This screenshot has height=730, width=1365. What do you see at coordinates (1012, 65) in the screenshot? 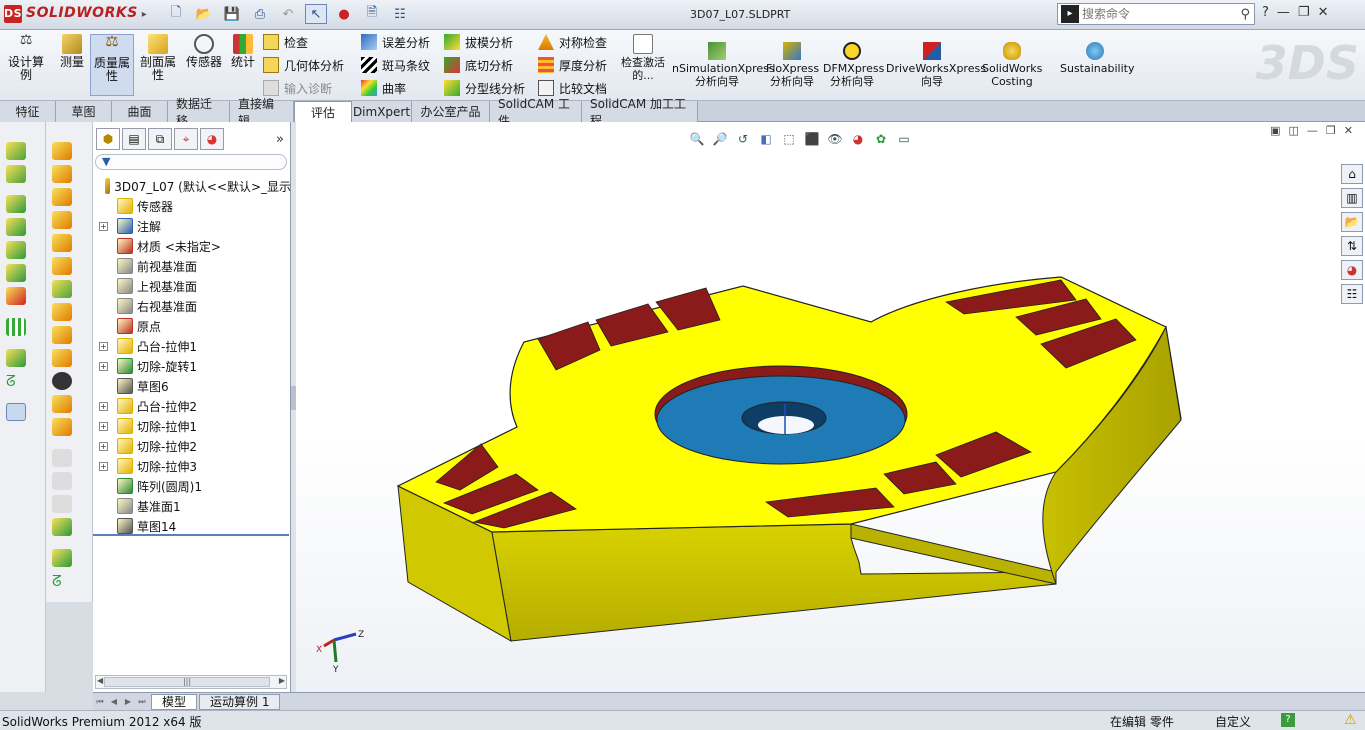
I see `costing-button: SolidWorks Costing` at bounding box center [1012, 65].